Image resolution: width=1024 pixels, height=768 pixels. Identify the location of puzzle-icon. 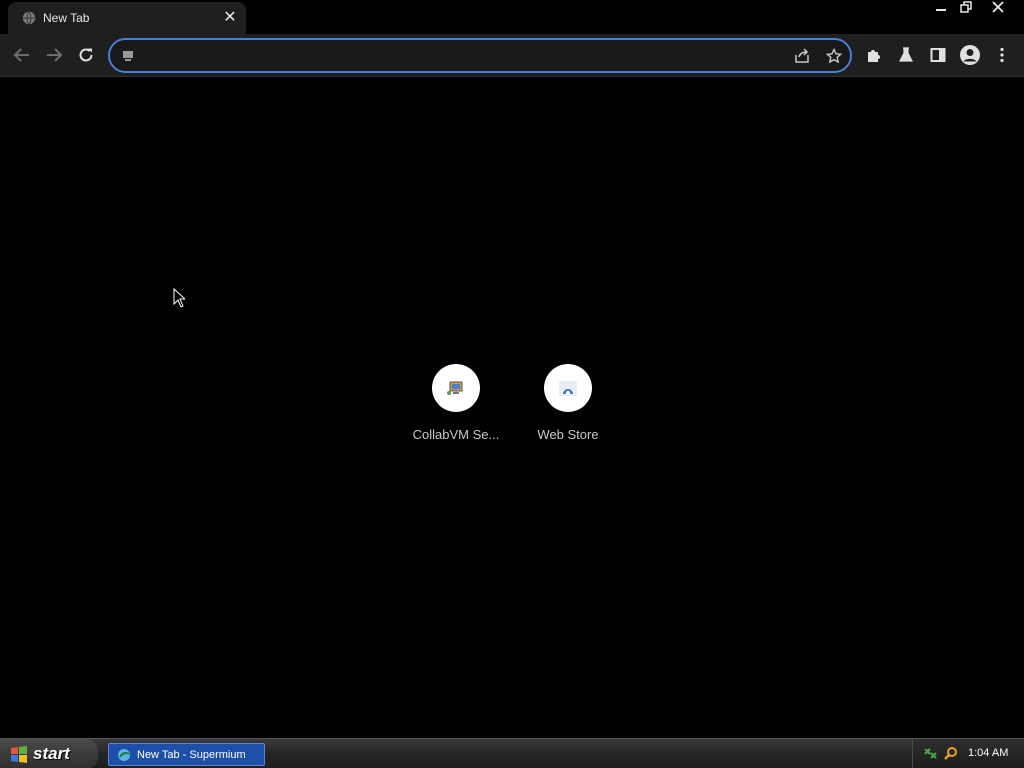
(874, 56).